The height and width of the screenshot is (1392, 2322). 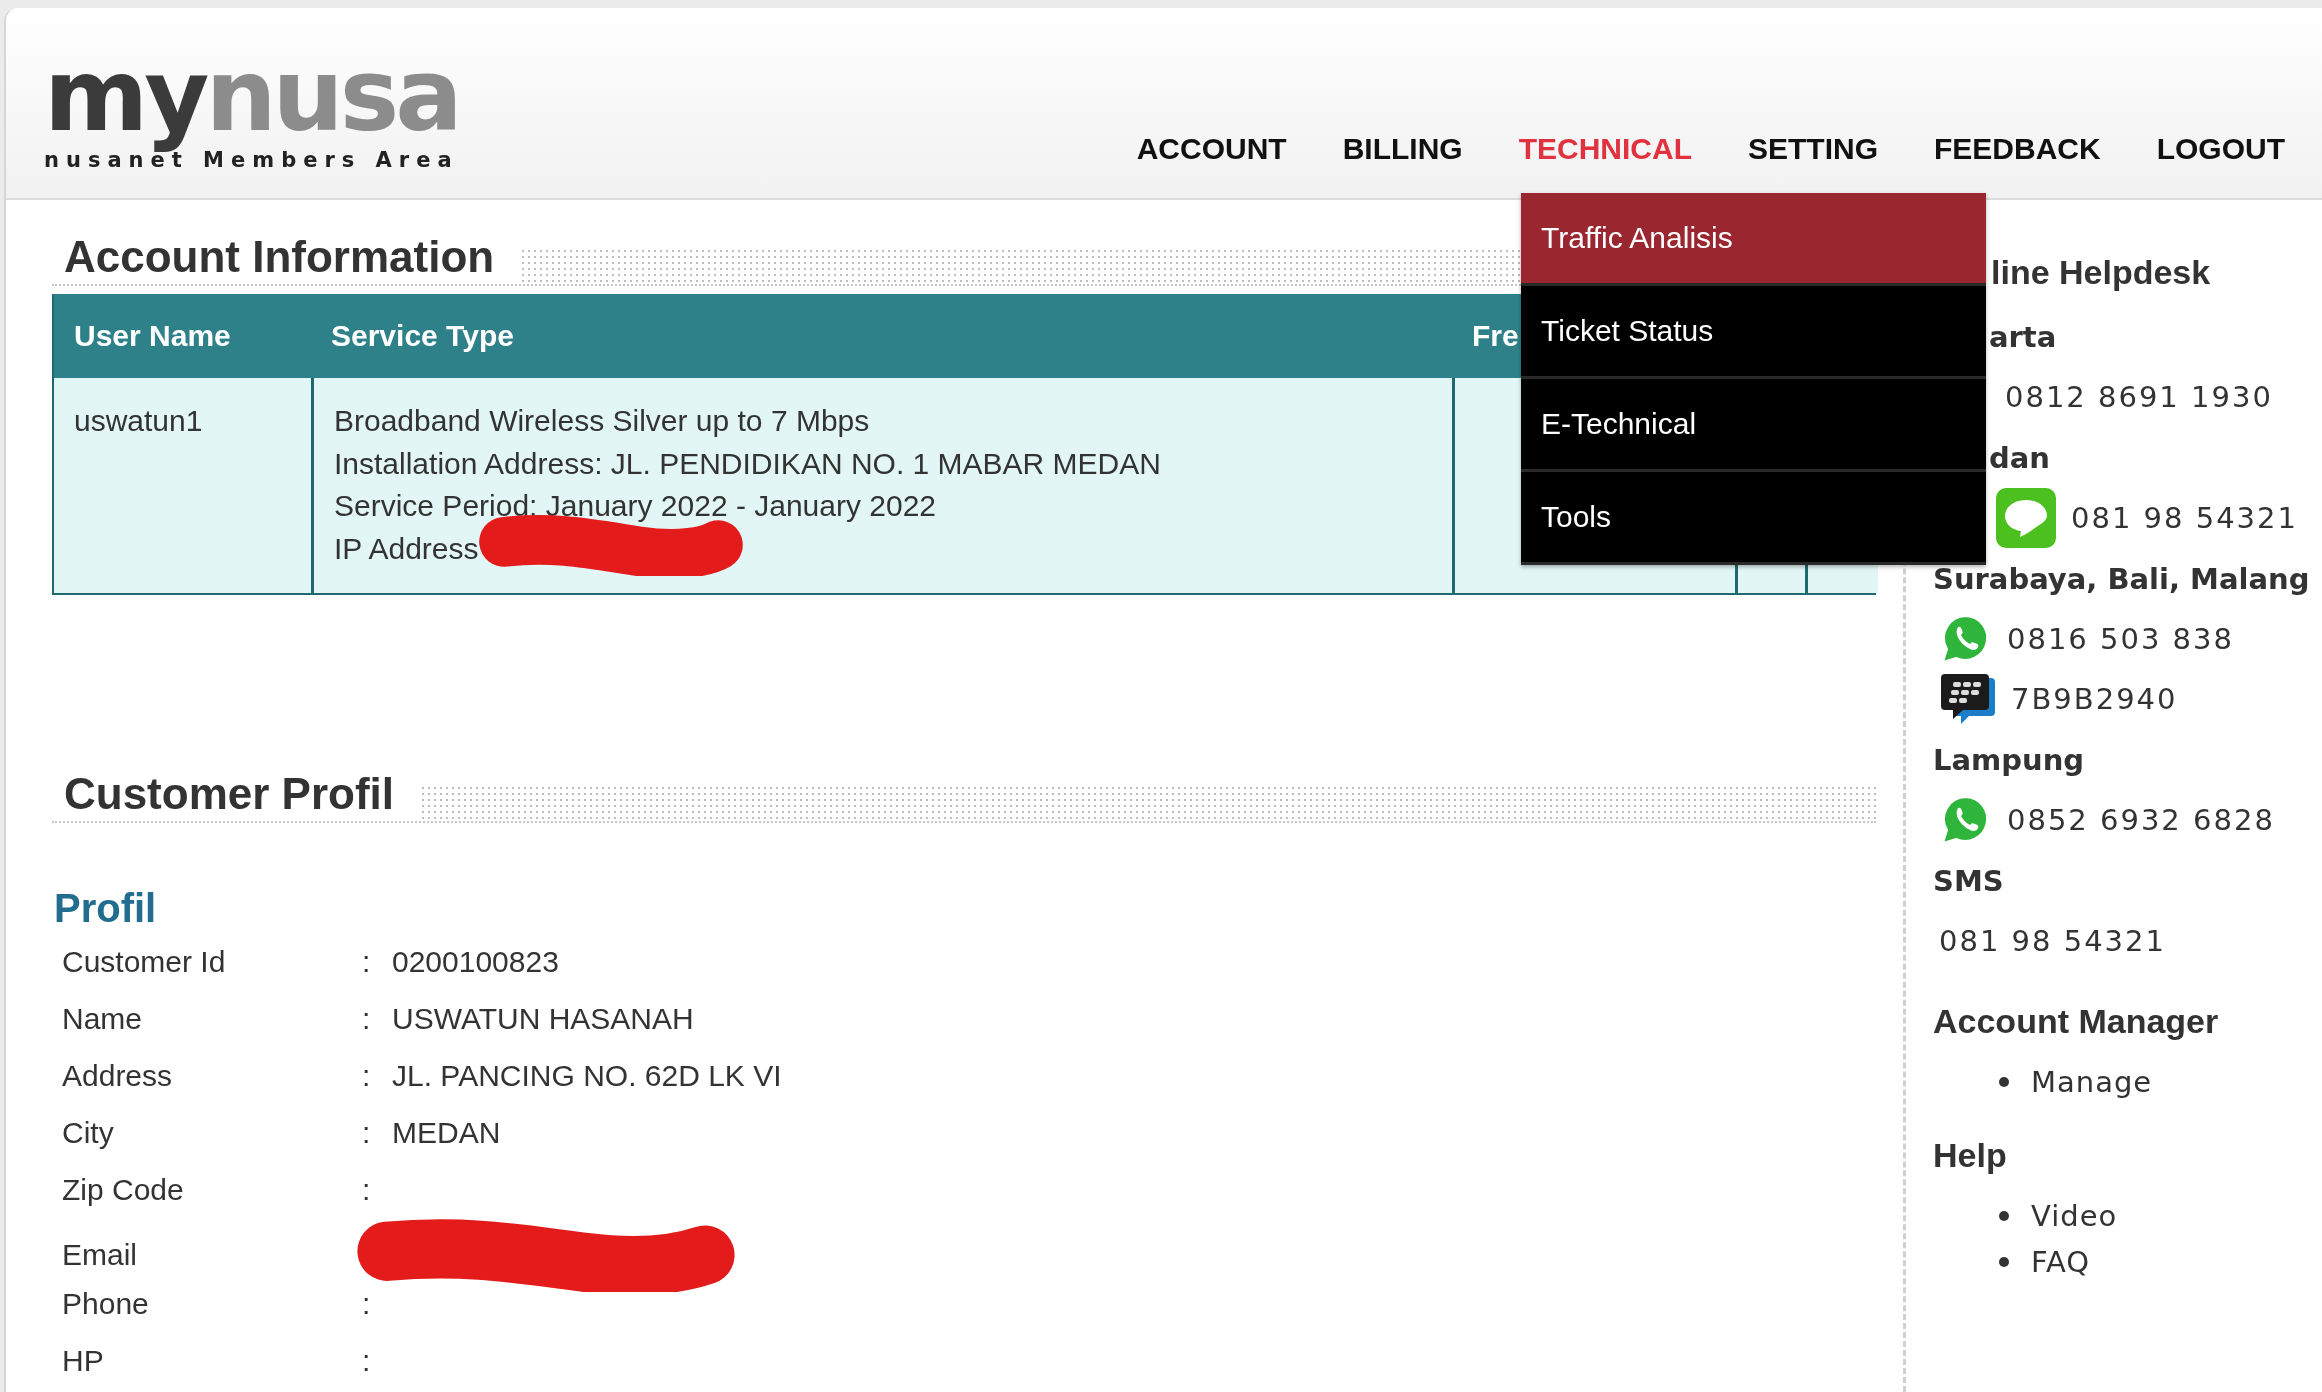 What do you see at coordinates (100, 1255) in the screenshot?
I see `field-label: Email` at bounding box center [100, 1255].